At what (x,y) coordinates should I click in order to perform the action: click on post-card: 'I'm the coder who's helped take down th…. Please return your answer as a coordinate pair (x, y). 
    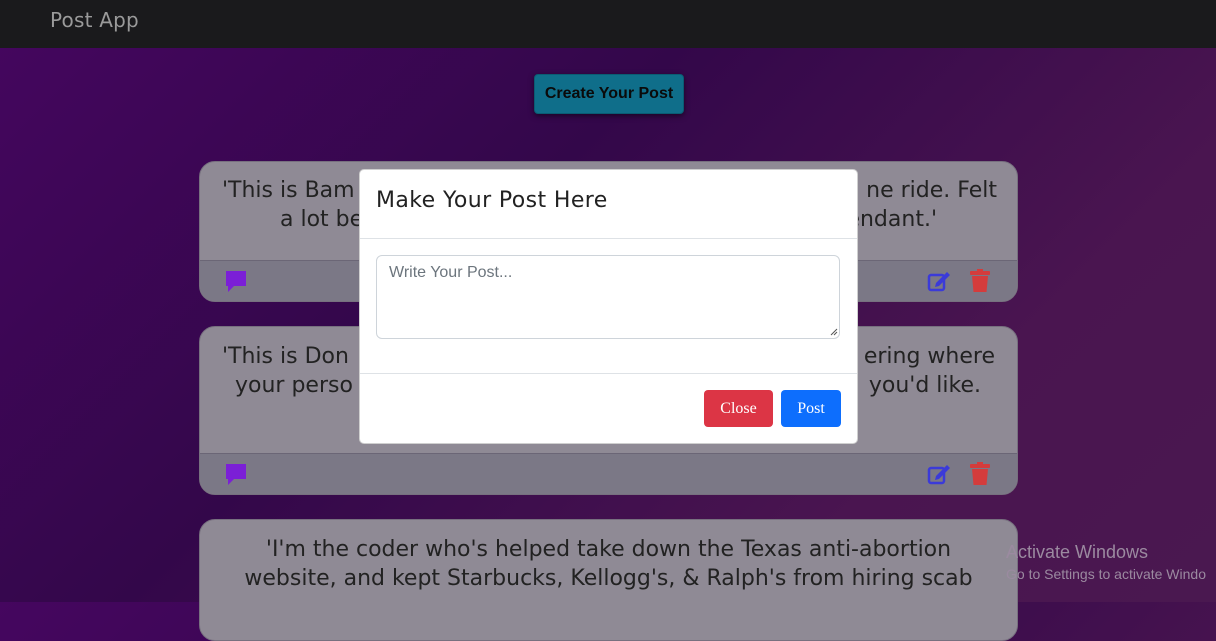
    Looking at the image, I should click on (608, 580).